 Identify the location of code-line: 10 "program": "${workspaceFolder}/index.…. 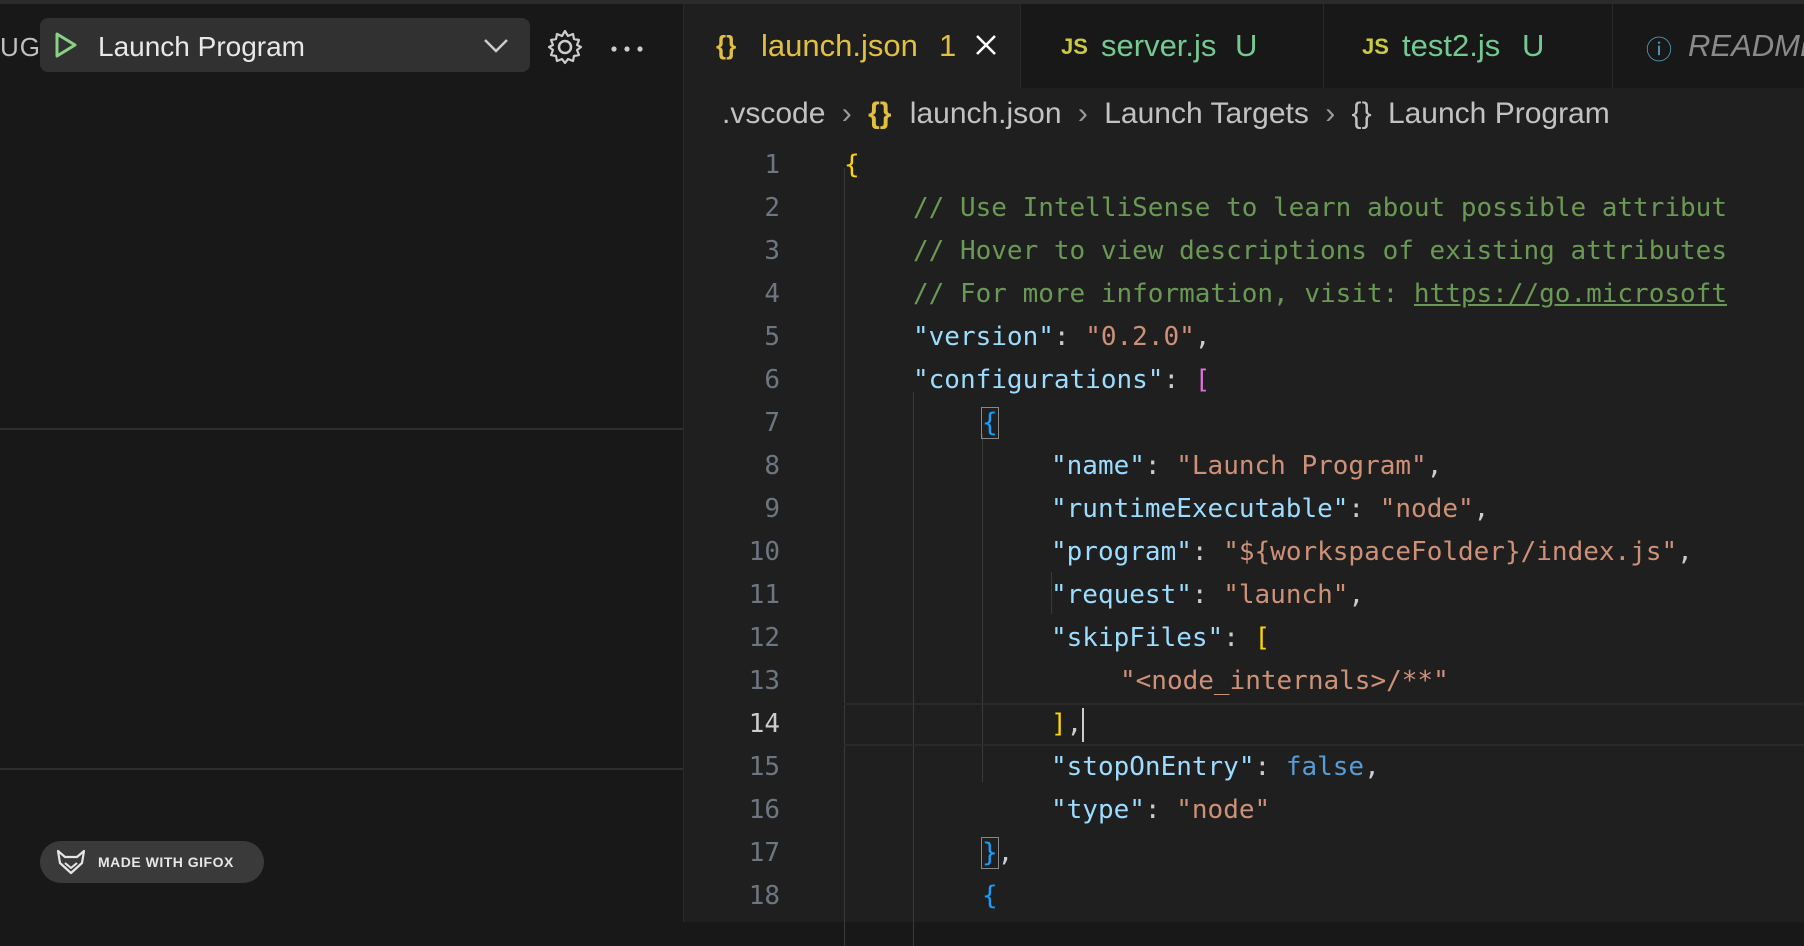
(1244, 552).